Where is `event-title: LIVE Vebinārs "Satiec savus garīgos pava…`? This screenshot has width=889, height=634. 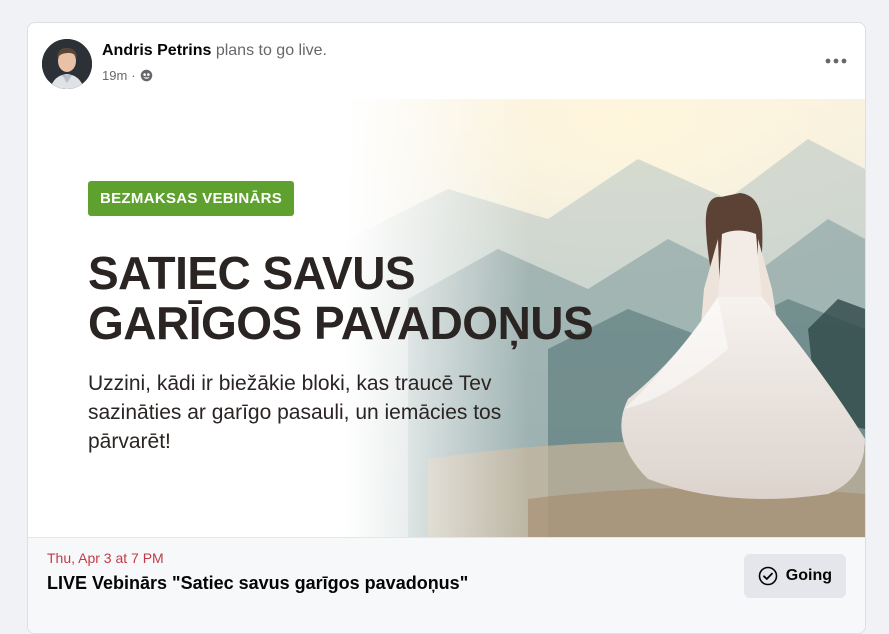 event-title: LIVE Vebinārs "Satiec savus garīgos pava… is located at coordinates (257, 583).